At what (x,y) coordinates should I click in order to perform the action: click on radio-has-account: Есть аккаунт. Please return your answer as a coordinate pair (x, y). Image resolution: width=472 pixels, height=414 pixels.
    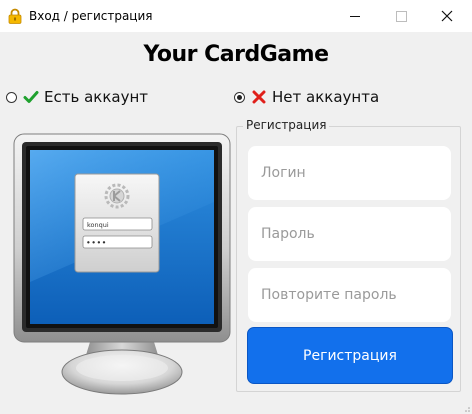
    Looking at the image, I should click on (77, 97).